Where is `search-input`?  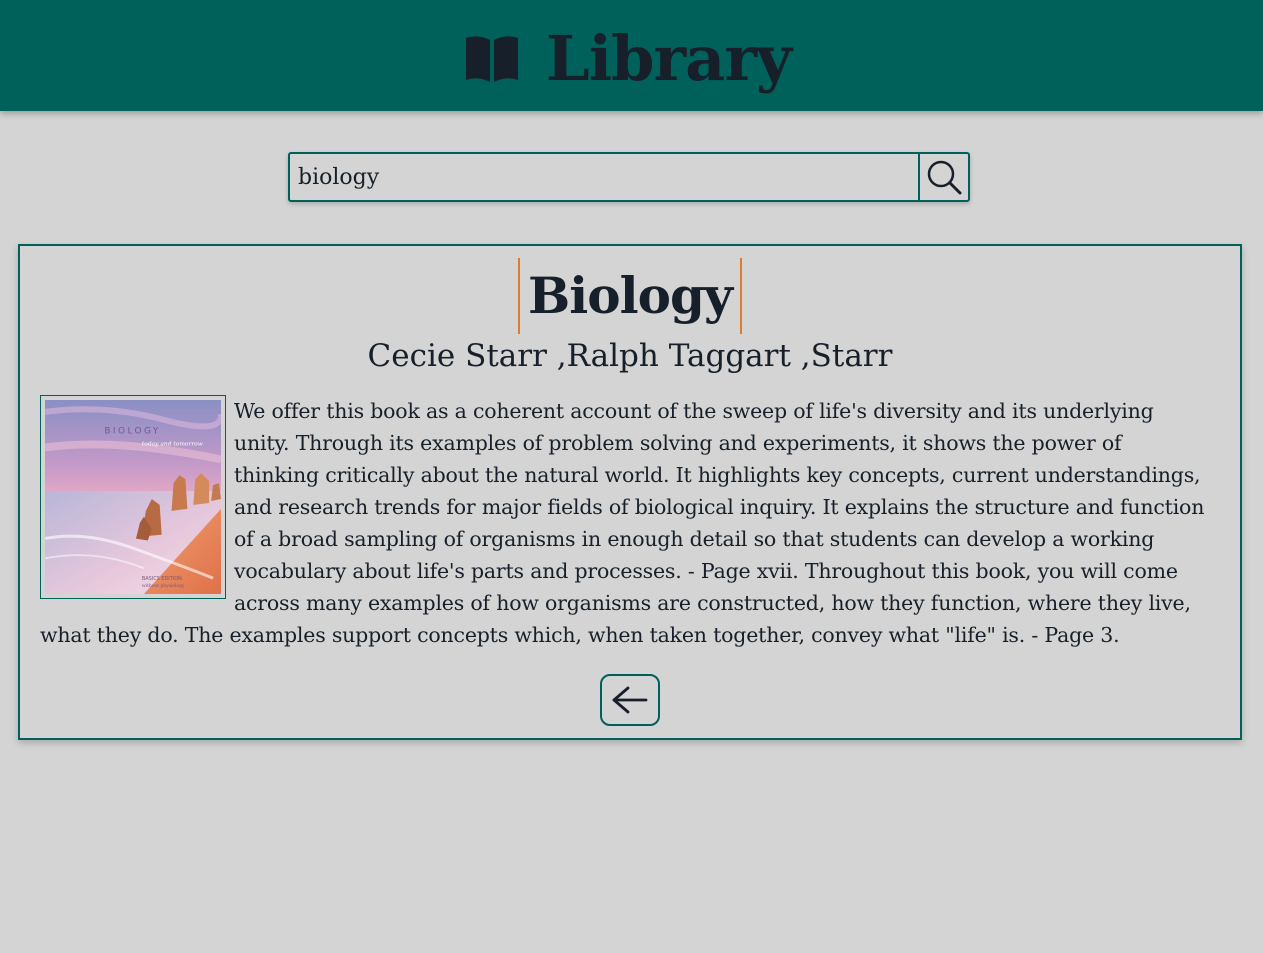 search-input is located at coordinates (604, 177).